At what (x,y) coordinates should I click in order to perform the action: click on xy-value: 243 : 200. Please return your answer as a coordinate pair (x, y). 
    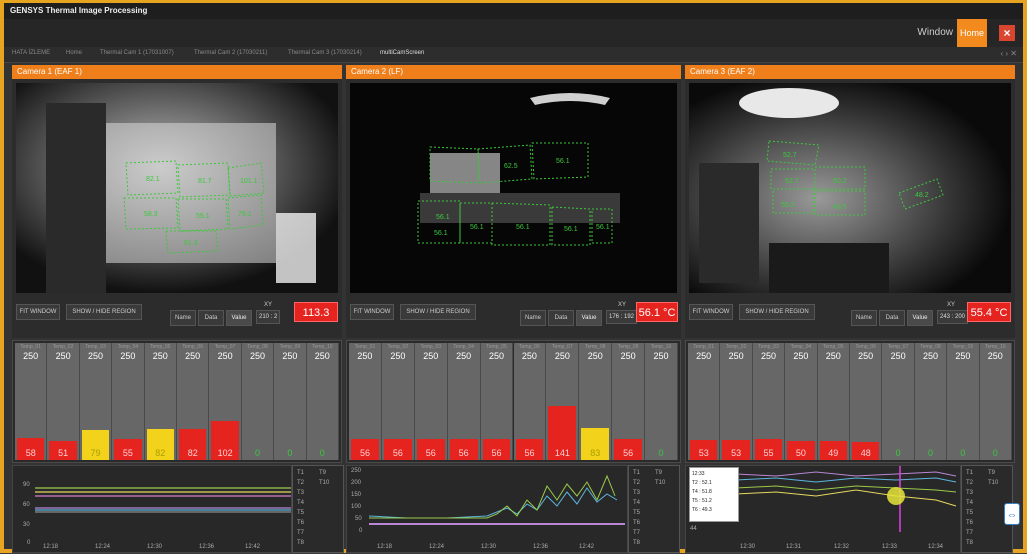
    Looking at the image, I should click on (953, 317).